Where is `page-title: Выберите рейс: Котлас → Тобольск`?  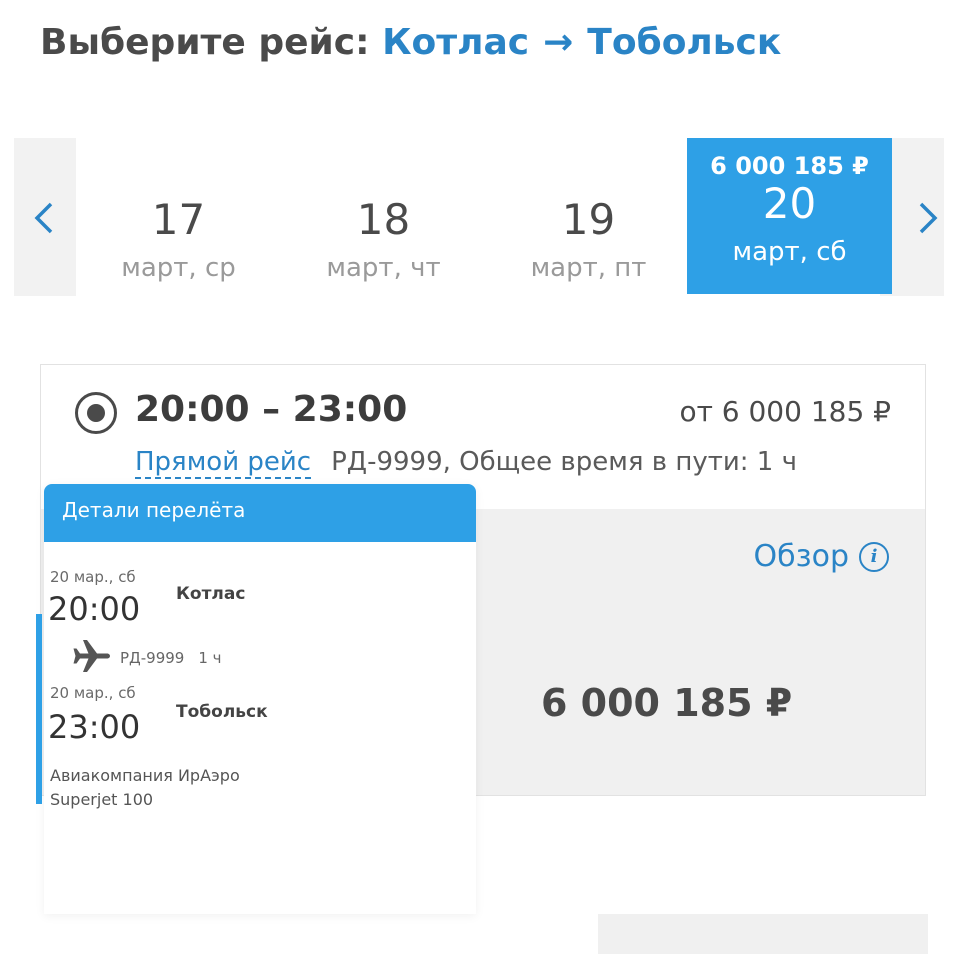 page-title: Выберите рейс: Котлас → Тобольск is located at coordinates (410, 42).